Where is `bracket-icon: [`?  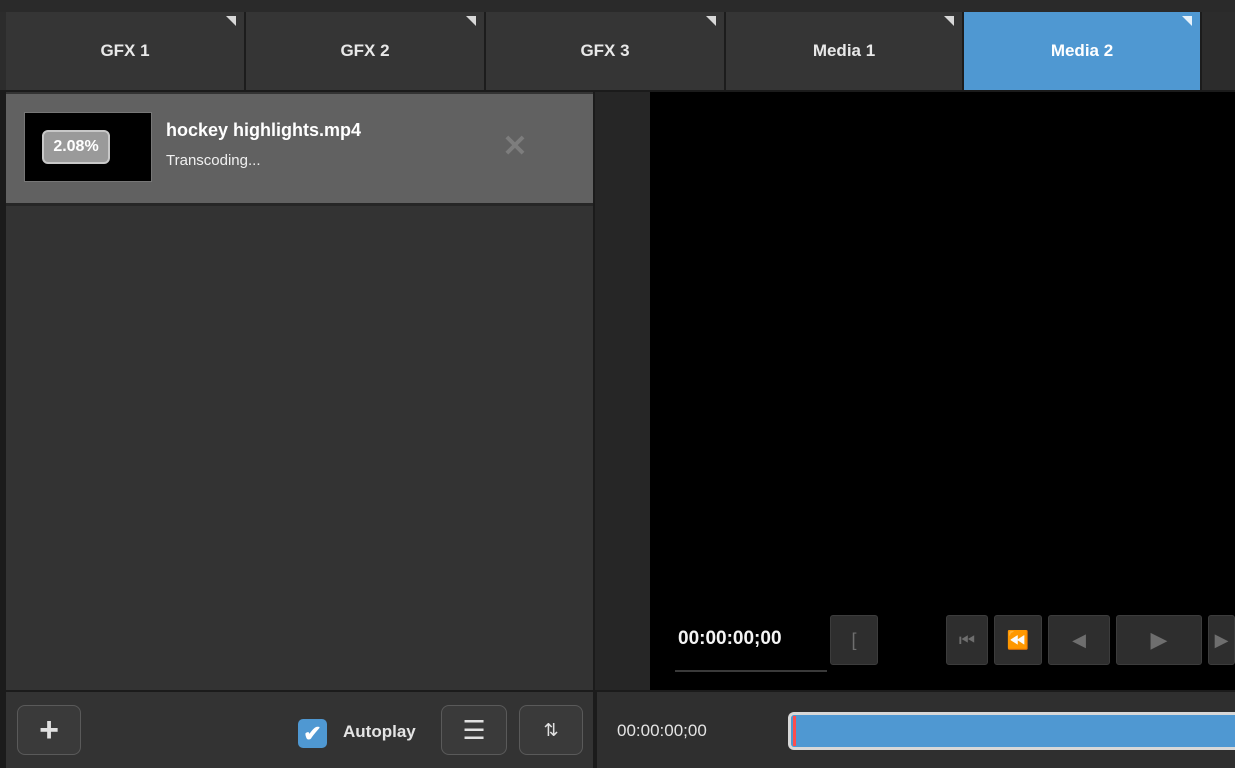
bracket-icon: [ is located at coordinates (854, 639).